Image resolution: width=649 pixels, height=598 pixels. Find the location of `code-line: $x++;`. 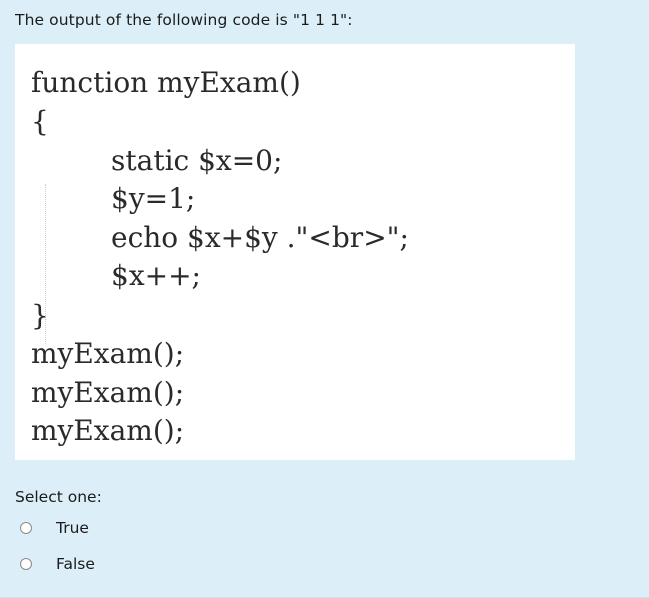

code-line: $x++; is located at coordinates (156, 275).